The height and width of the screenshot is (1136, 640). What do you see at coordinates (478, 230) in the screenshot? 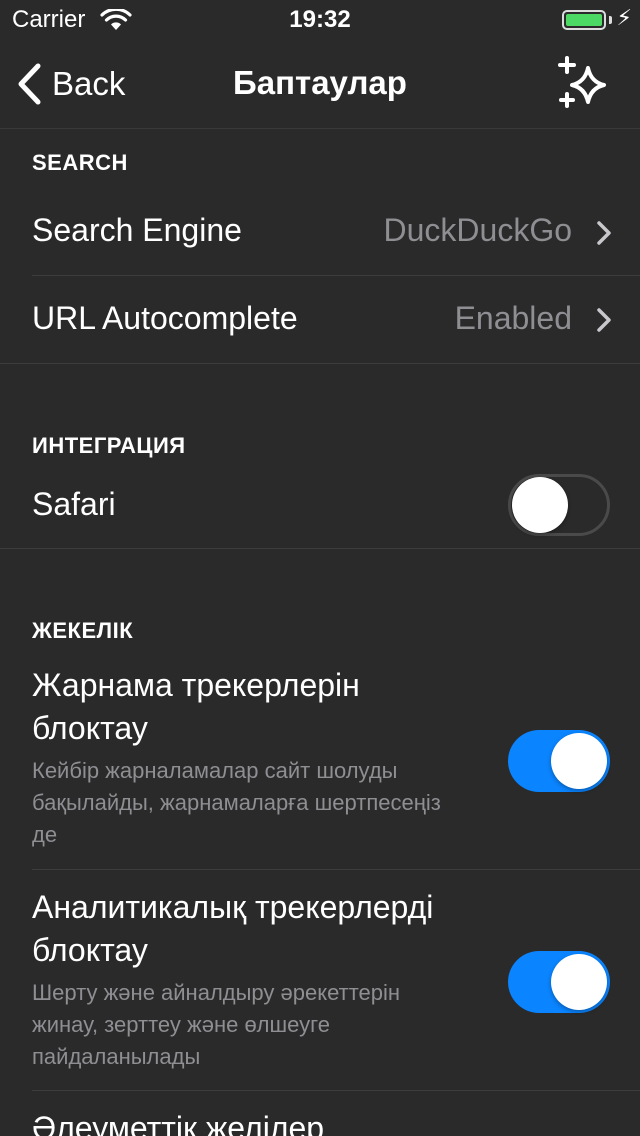
I see `search-engine-value: DuckDuckGo` at bounding box center [478, 230].